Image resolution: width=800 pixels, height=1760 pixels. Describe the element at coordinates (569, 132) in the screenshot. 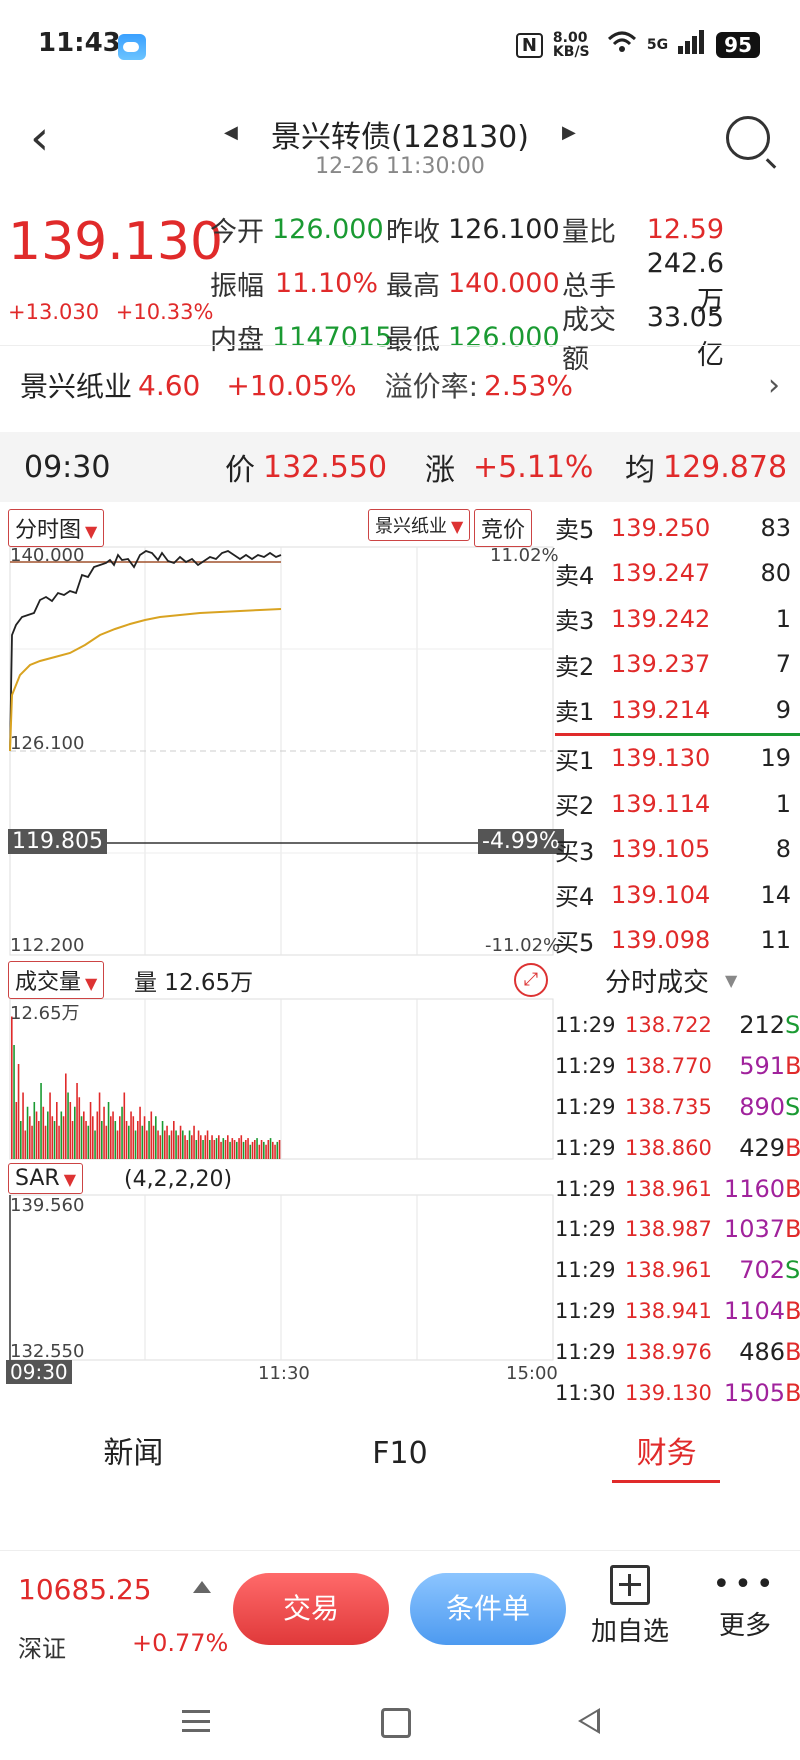

I see `next-stock-icon: ▶` at that location.